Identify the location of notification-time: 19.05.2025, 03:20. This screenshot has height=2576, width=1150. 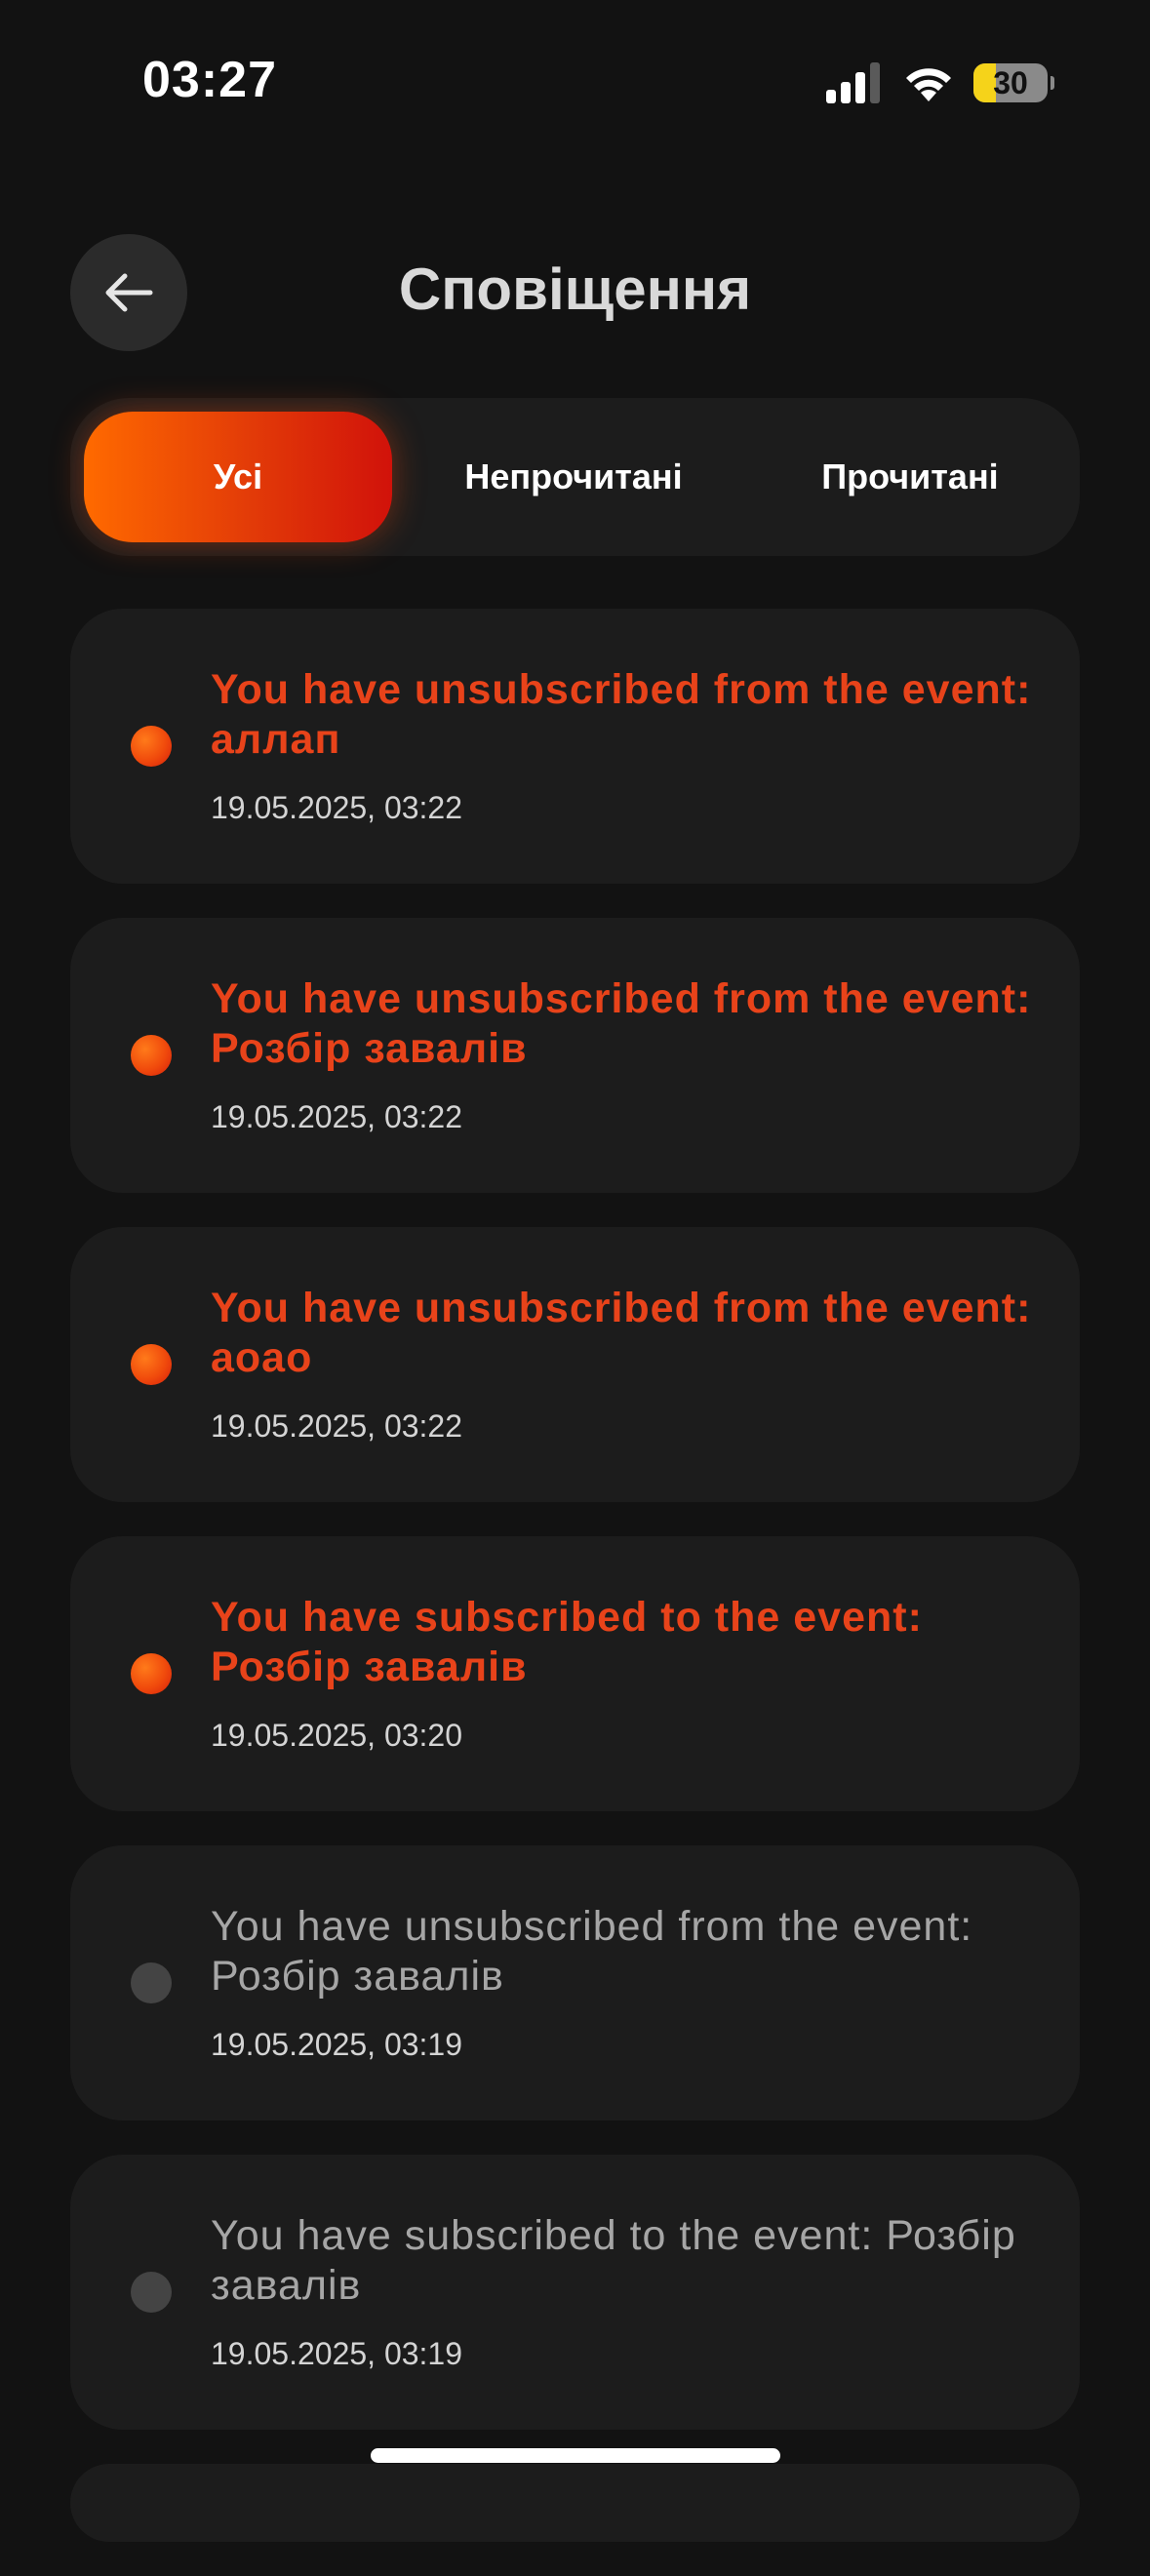
(337, 1735).